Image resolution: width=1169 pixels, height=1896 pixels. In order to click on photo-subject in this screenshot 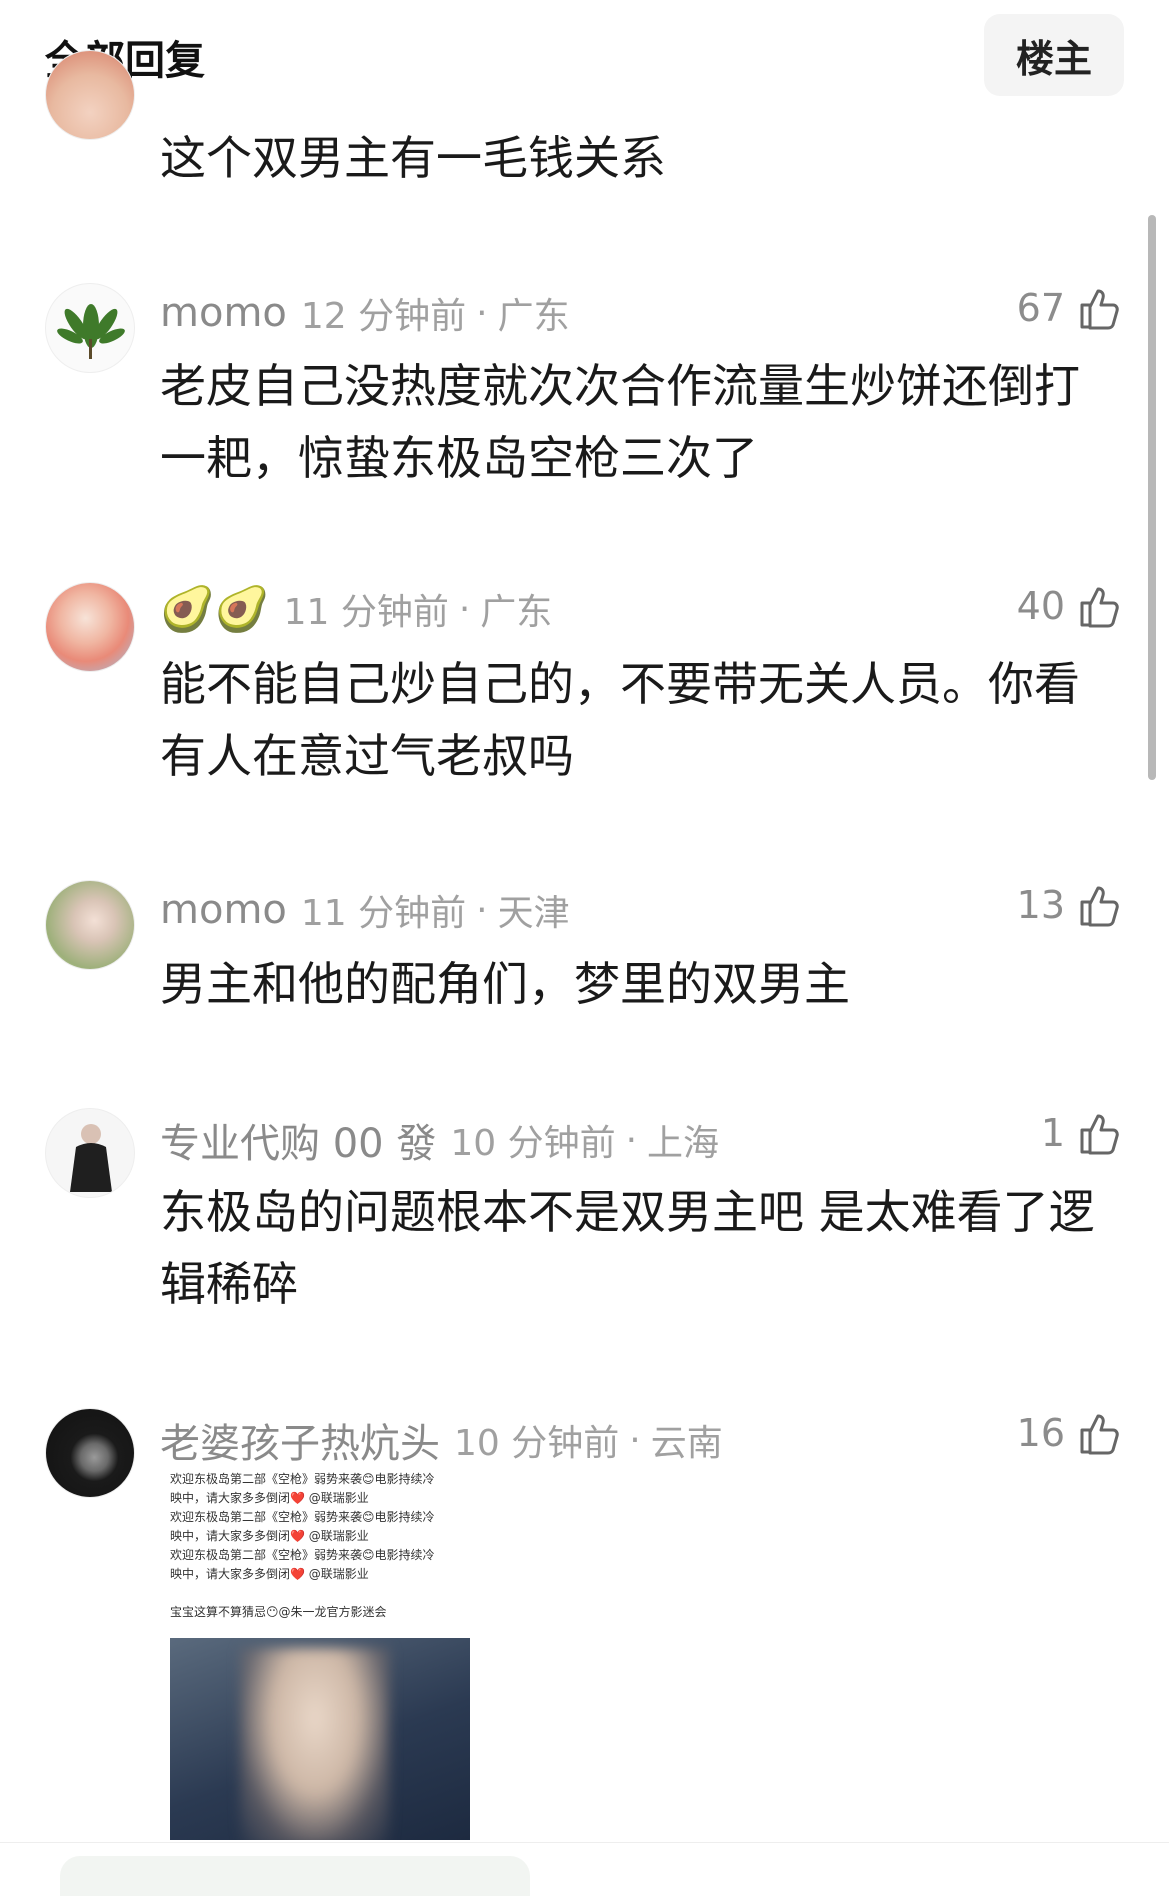, I will do `click(315, 1744)`.